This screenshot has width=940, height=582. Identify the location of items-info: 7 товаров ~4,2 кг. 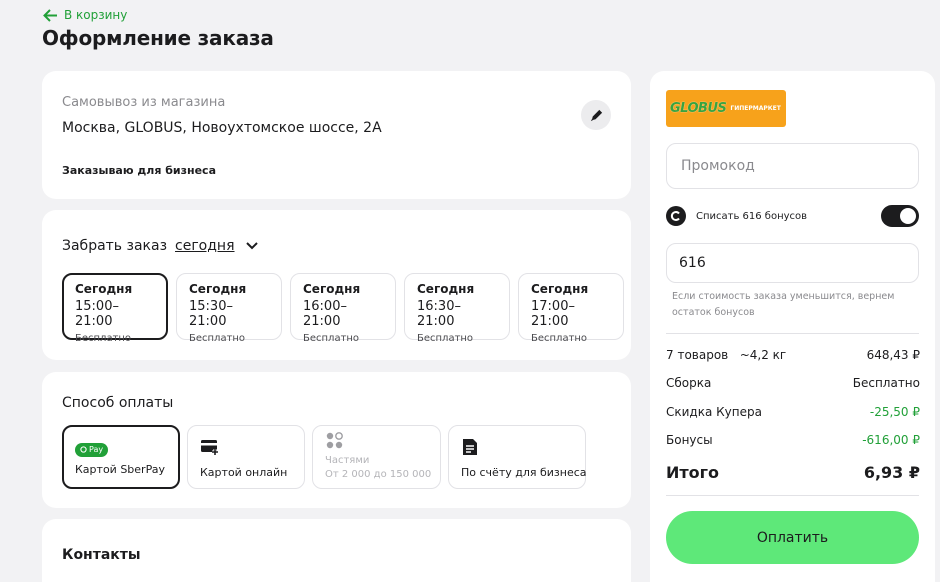
(726, 355).